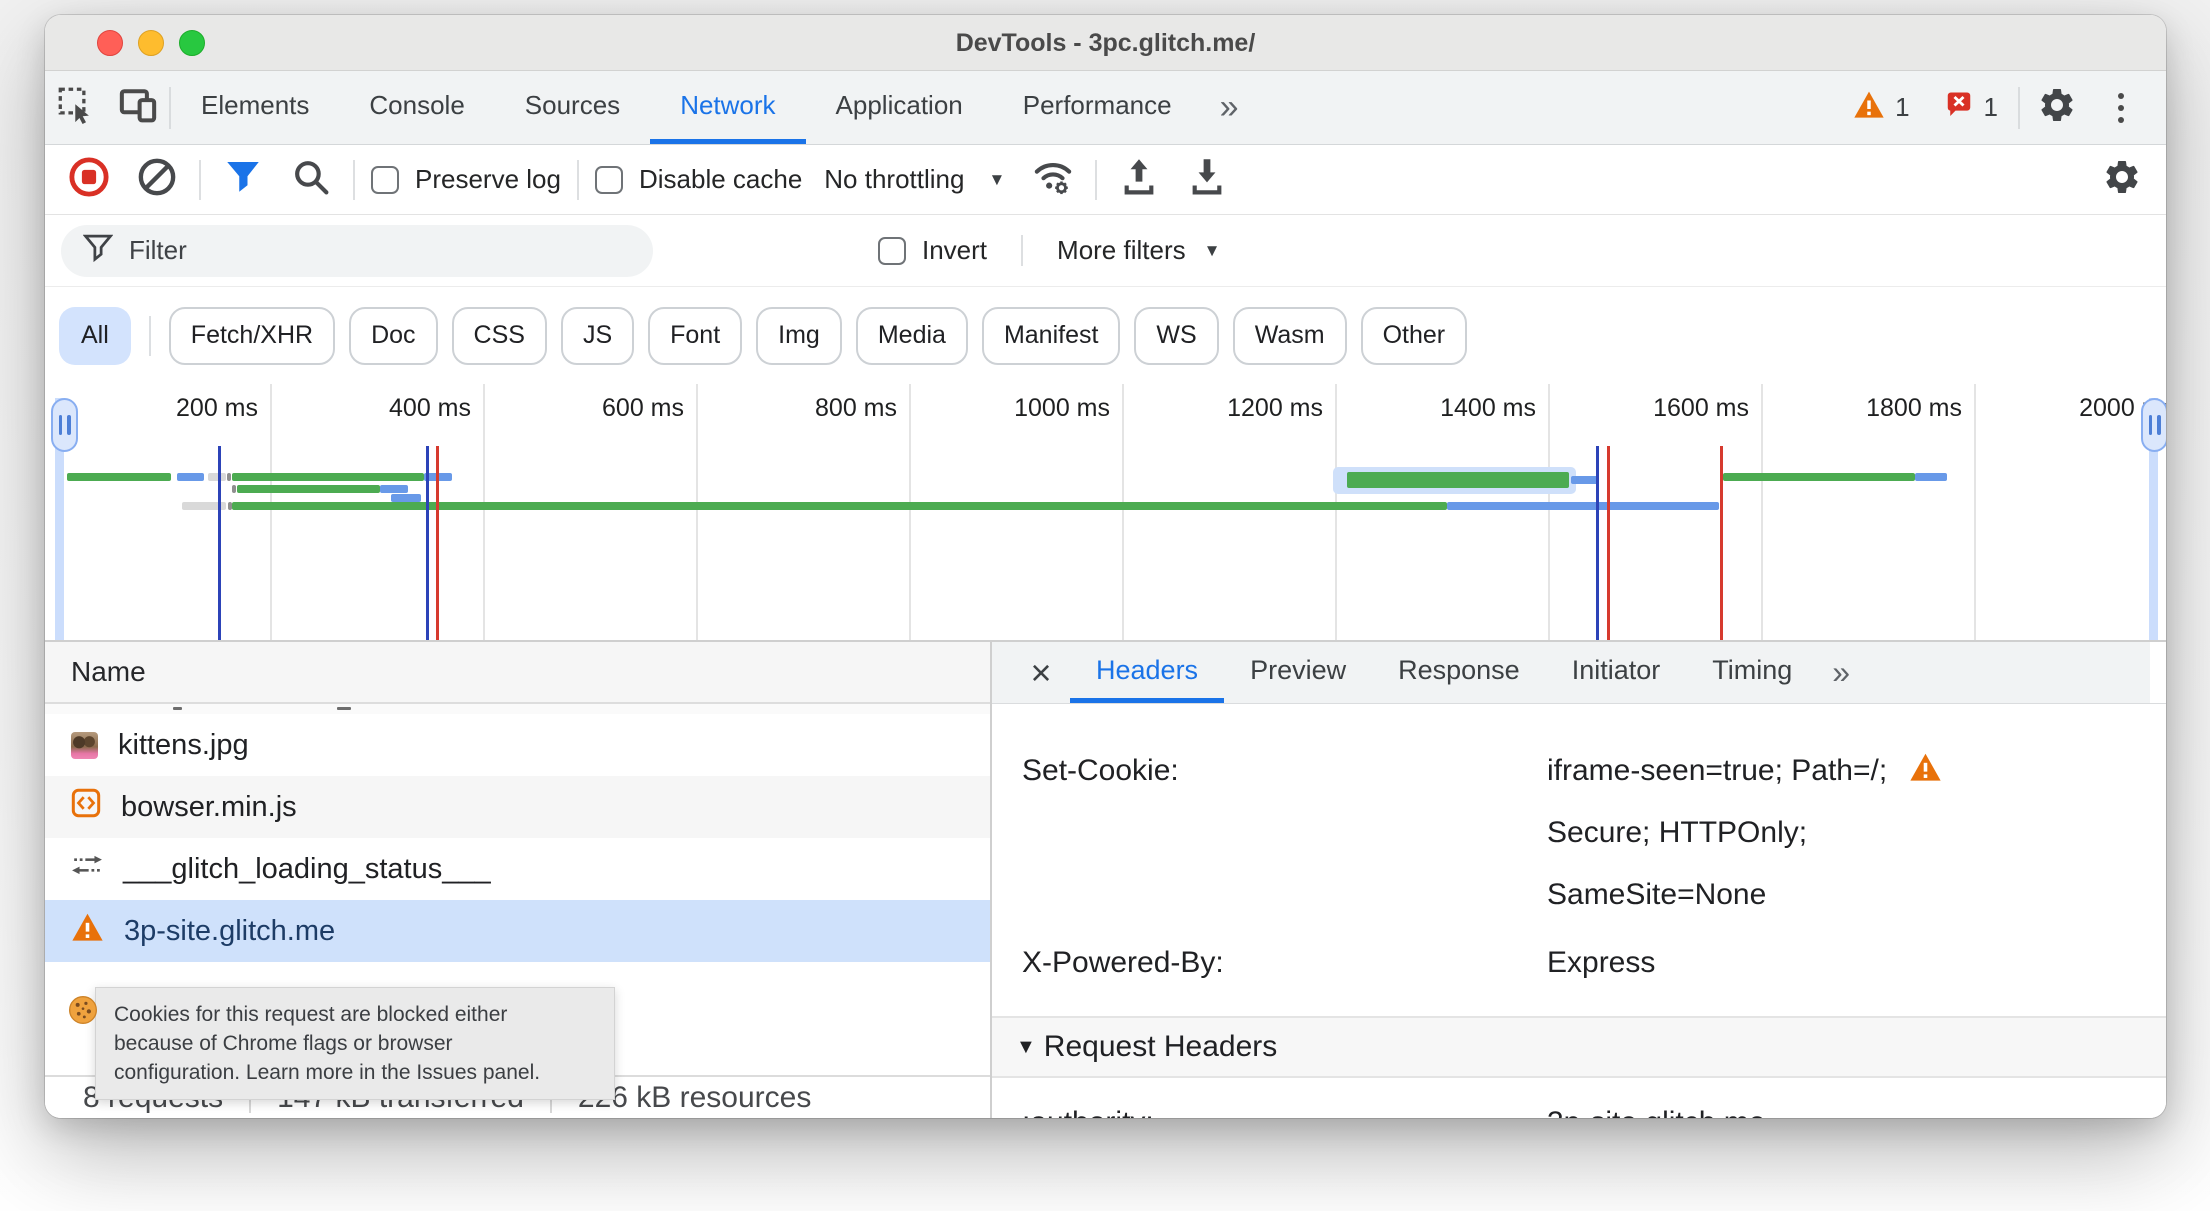 The height and width of the screenshot is (1211, 2210). I want to click on tab-console: Console, so click(416, 107).